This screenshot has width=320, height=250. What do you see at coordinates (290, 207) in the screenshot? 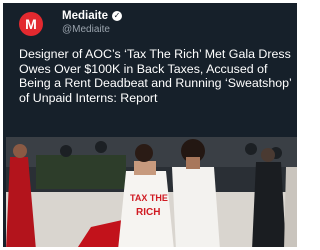
I see `background-person-right` at bounding box center [290, 207].